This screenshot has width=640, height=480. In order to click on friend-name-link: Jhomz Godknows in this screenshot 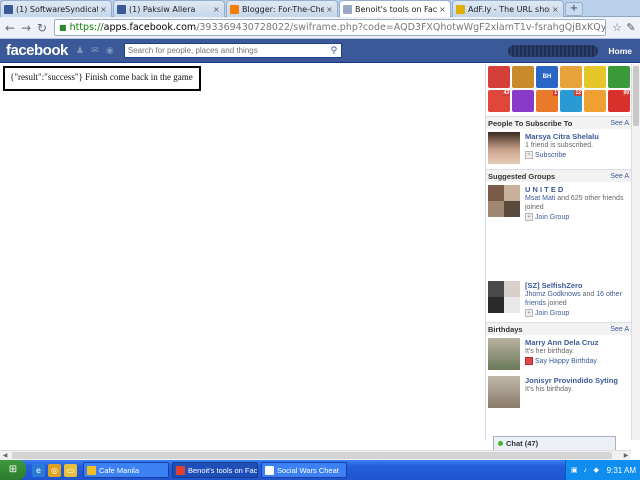, I will do `click(553, 294)`.